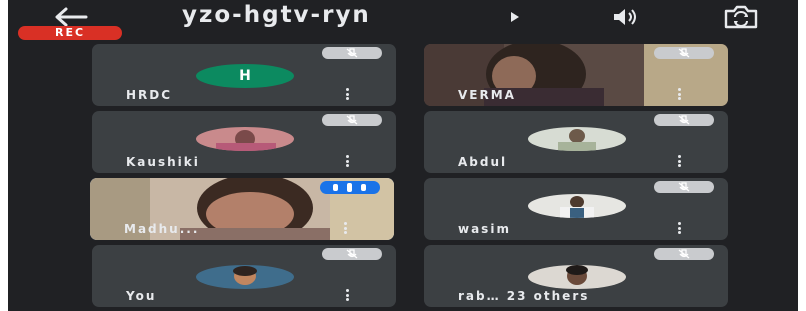 This screenshot has width=806, height=311. Describe the element at coordinates (483, 162) in the screenshot. I see `participant-name: Abdul` at that location.